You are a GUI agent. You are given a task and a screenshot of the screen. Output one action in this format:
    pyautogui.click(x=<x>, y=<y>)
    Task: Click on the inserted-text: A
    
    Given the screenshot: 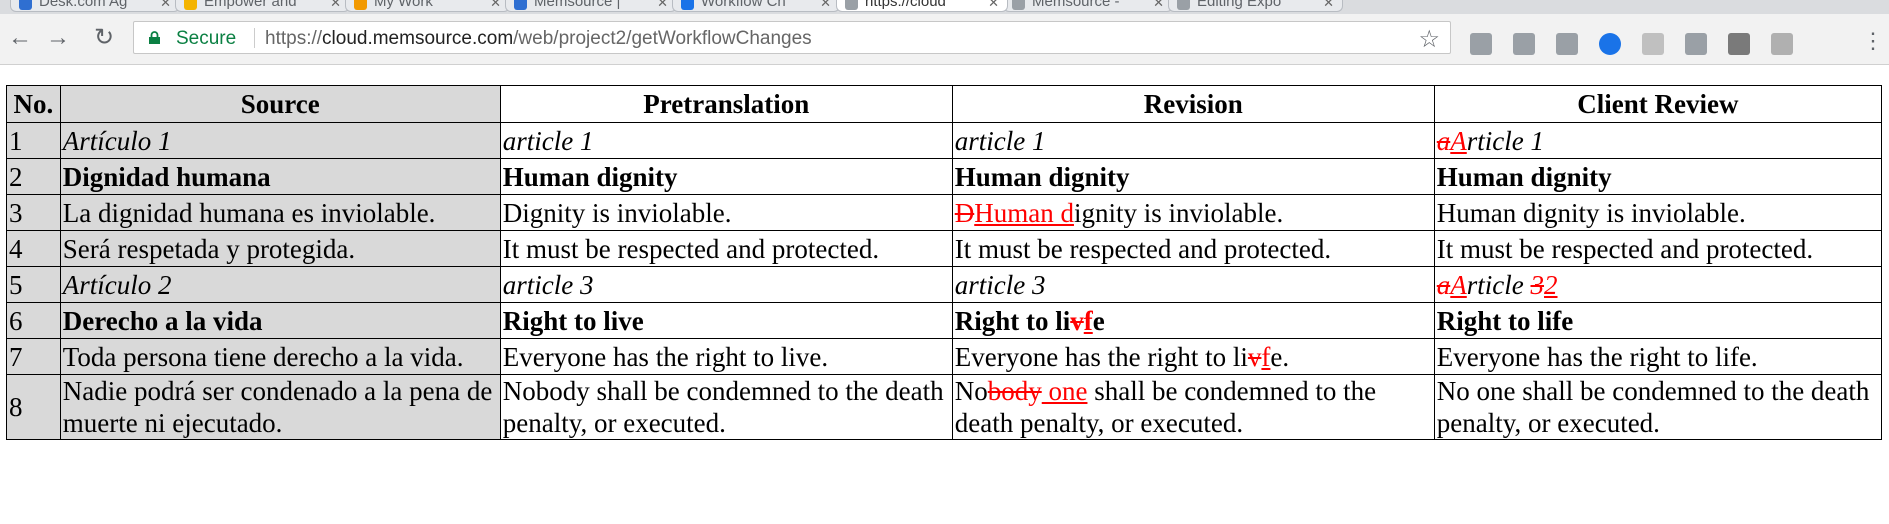 What is the action you would take?
    pyautogui.click(x=1458, y=140)
    